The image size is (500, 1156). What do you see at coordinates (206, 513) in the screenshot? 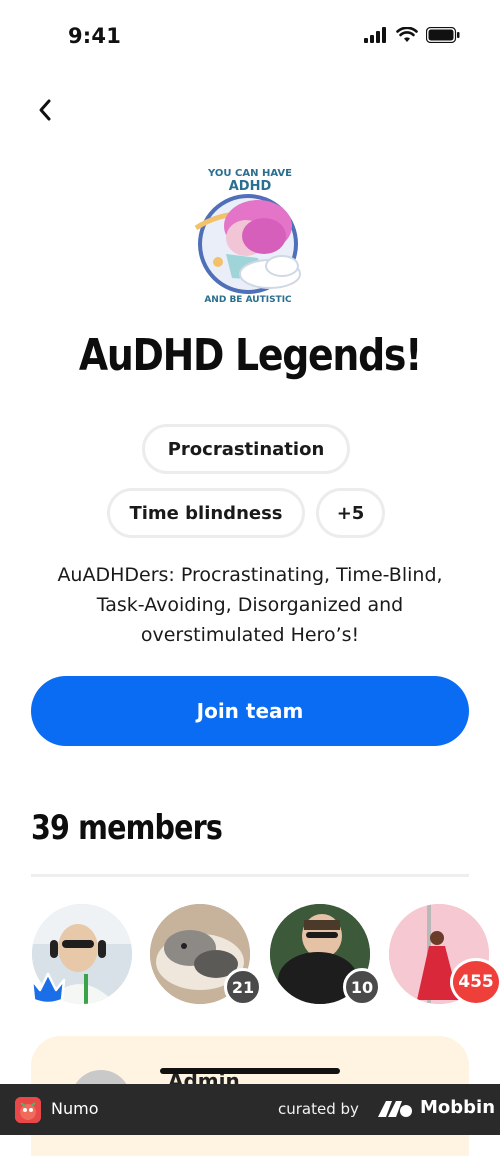
I see `tag-chip-time-blindness: Time blindness` at bounding box center [206, 513].